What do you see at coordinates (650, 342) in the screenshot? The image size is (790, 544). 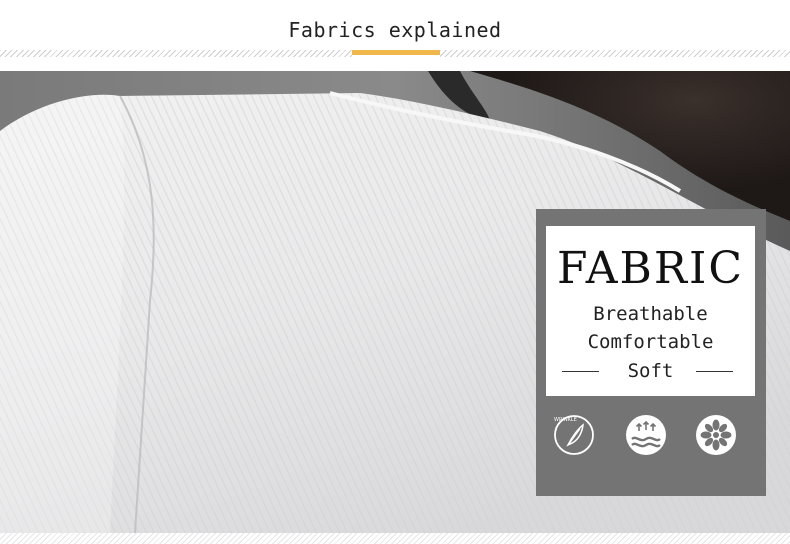 I see `feature-comfortable: Comfortable` at bounding box center [650, 342].